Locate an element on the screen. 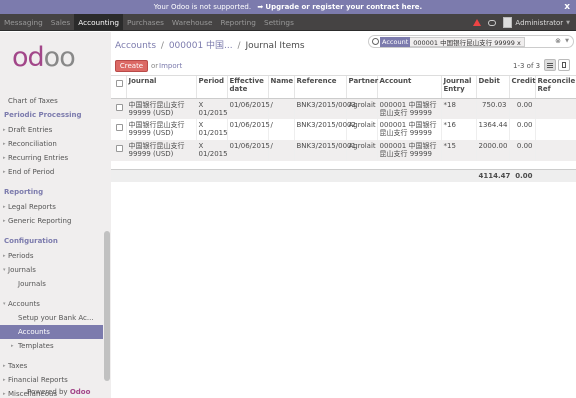 The width and height of the screenshot is (576, 398). import-button: Import is located at coordinates (170, 66).